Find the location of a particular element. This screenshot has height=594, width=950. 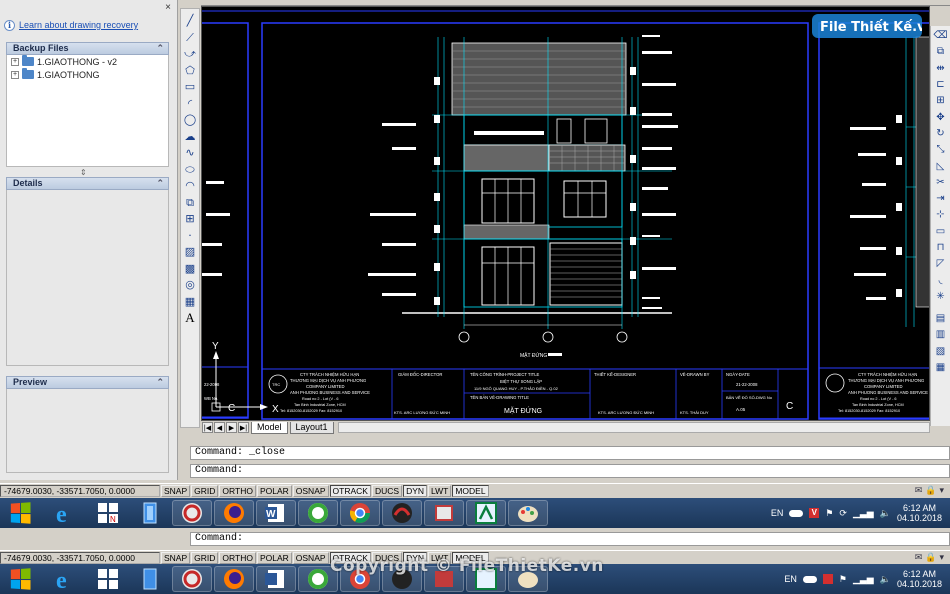

unikey-icon: N is located at coordinates (108, 513).